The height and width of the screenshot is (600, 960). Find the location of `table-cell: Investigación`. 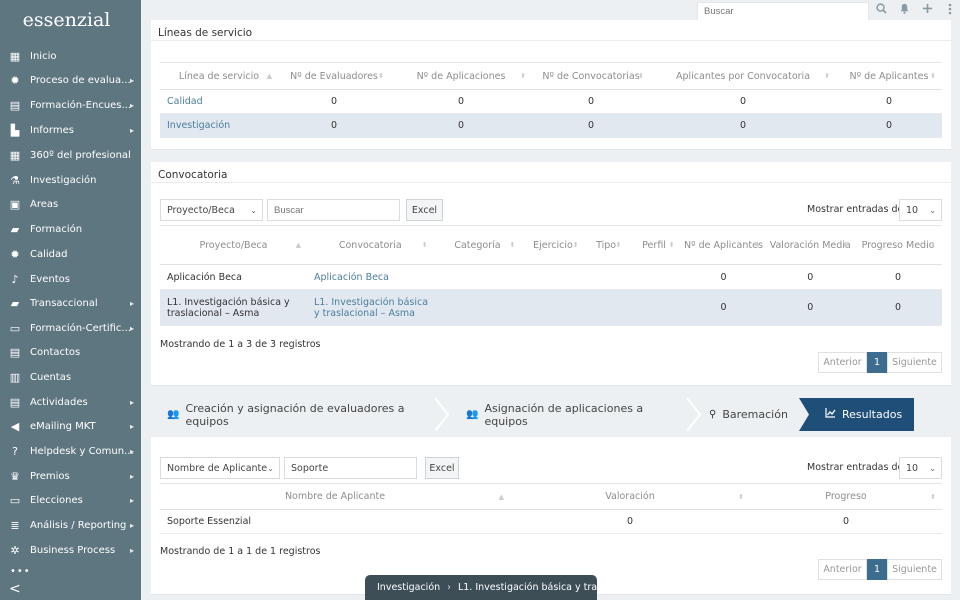

table-cell: Investigación is located at coordinates (219, 126).